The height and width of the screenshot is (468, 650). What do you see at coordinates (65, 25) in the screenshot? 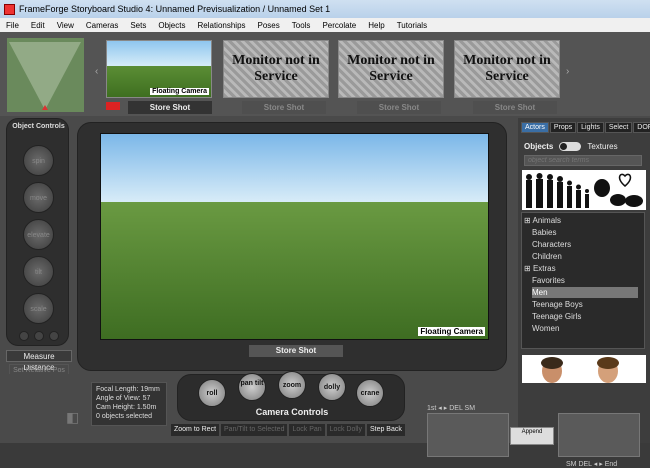
I see `menu-view: View` at bounding box center [65, 25].